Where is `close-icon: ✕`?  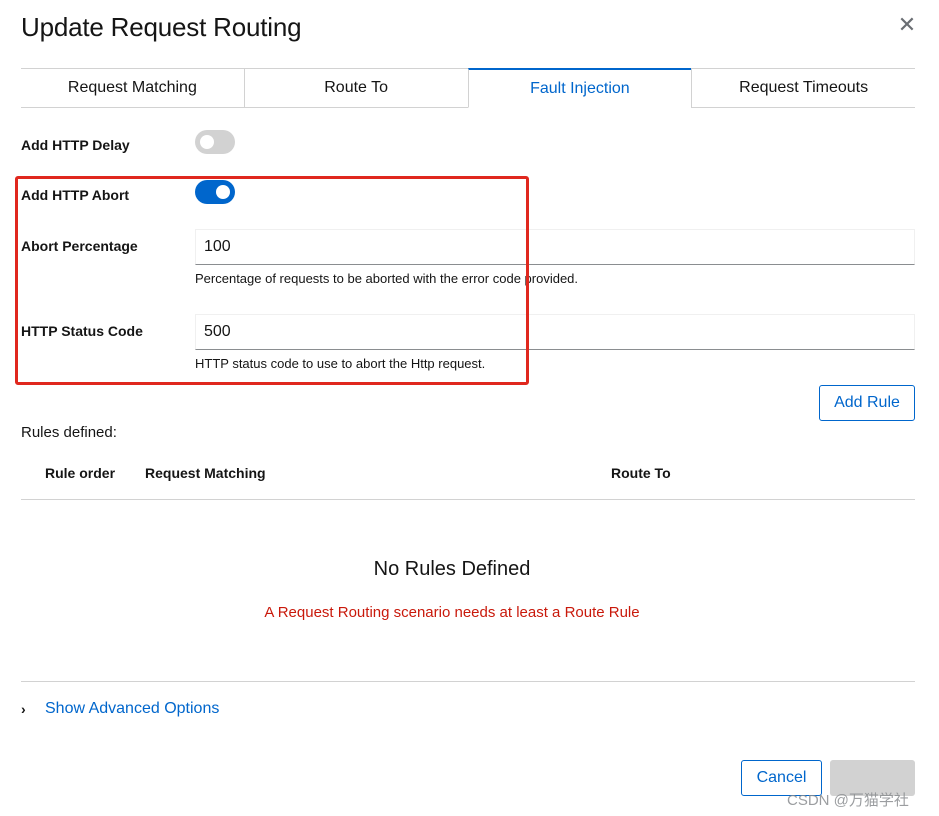
close-icon: ✕ is located at coordinates (907, 25).